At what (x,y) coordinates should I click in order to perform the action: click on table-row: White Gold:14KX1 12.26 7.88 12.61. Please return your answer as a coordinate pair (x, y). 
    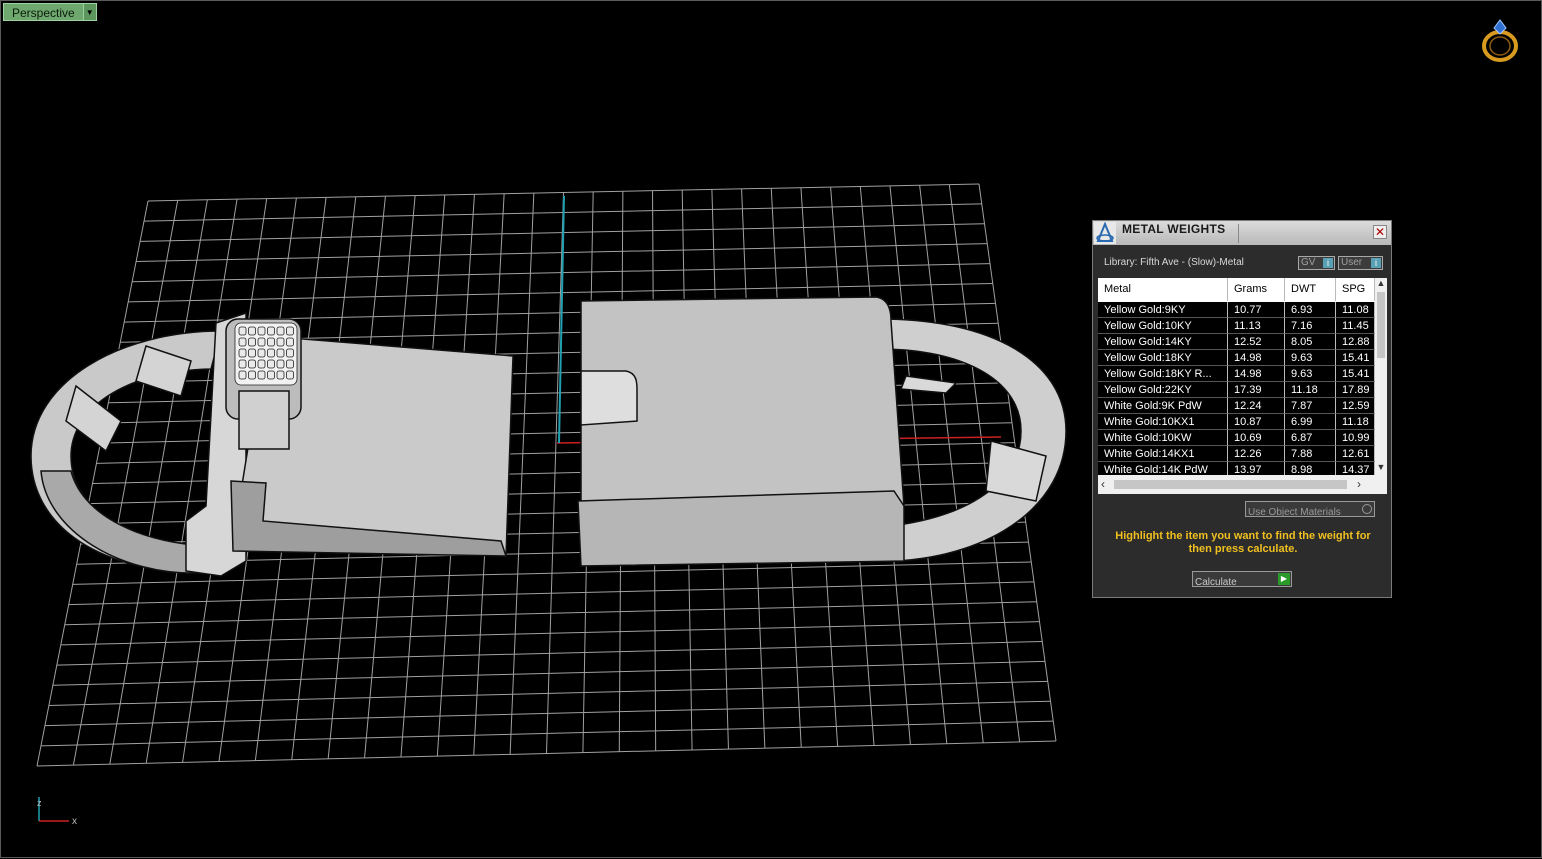
    Looking at the image, I should click on (1236, 454).